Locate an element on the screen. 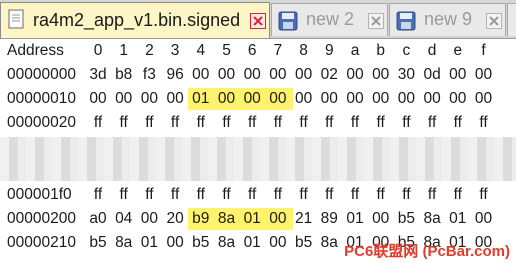  byte-cell: 3d is located at coordinates (98, 75).